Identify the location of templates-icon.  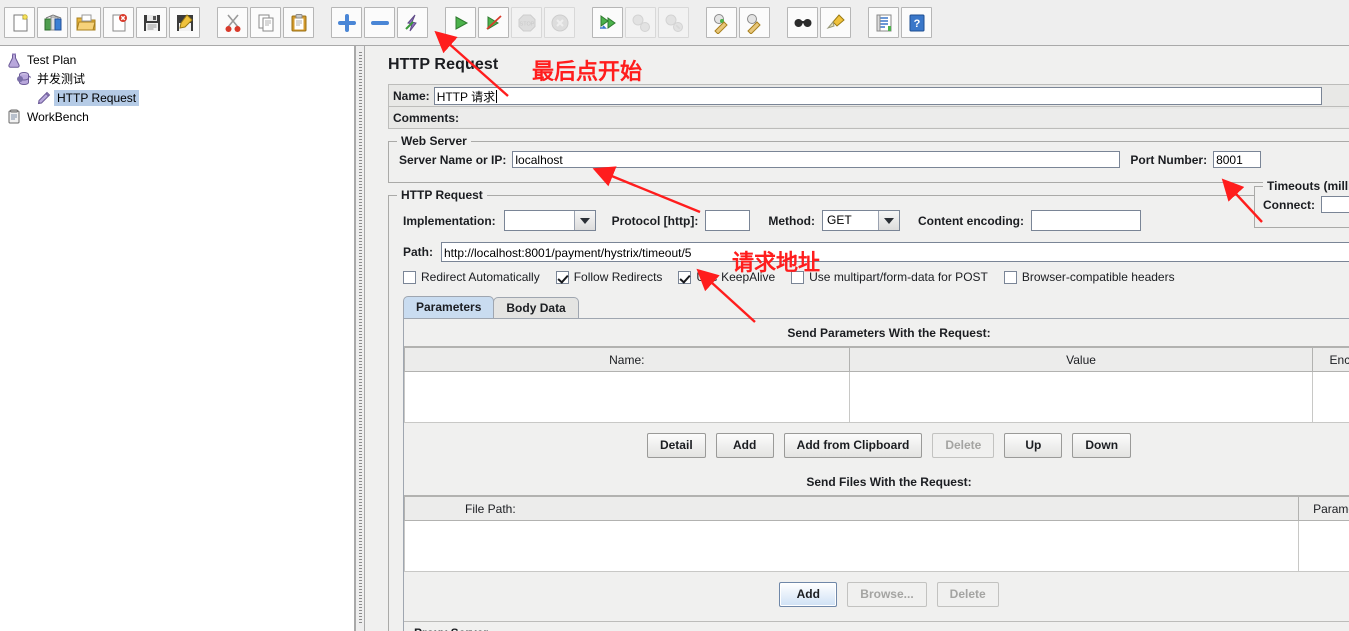
(52, 22).